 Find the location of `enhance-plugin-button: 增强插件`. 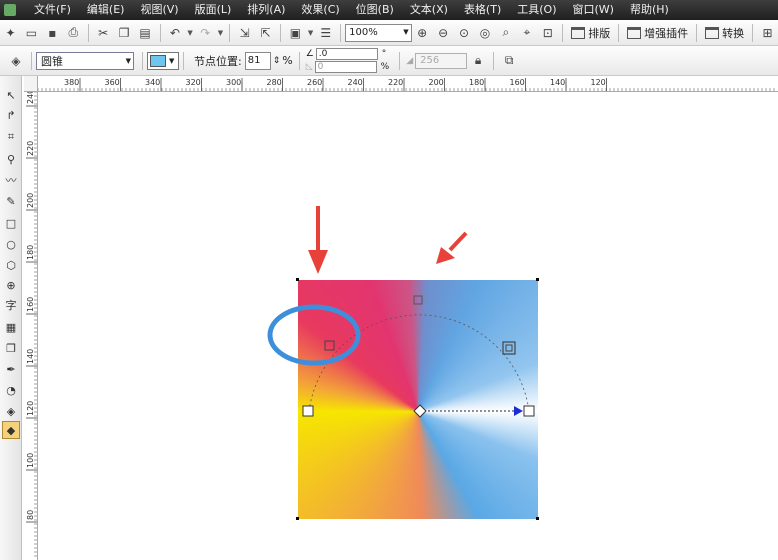

enhance-plugin-button: 增强插件 is located at coordinates (657, 33).